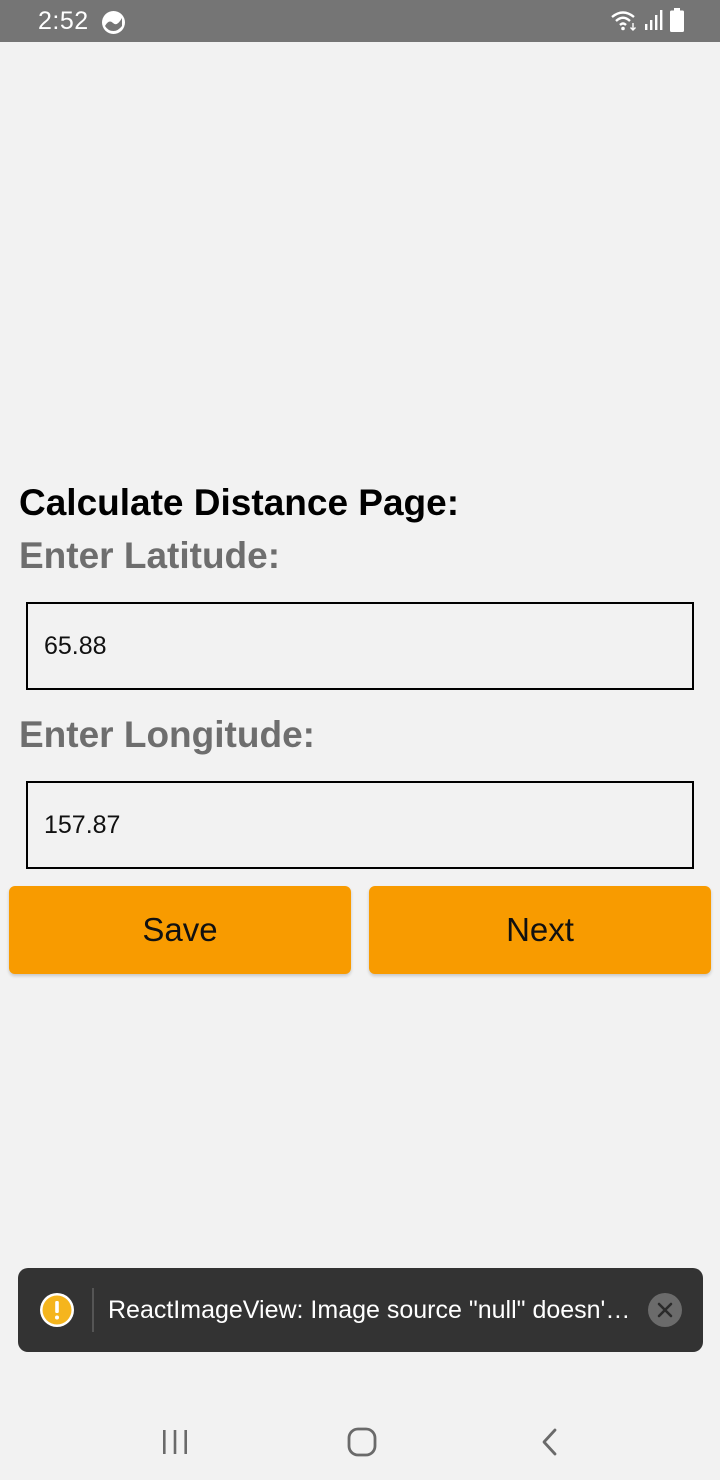 The height and width of the screenshot is (1480, 720). I want to click on recents-icon, so click(175, 1442).